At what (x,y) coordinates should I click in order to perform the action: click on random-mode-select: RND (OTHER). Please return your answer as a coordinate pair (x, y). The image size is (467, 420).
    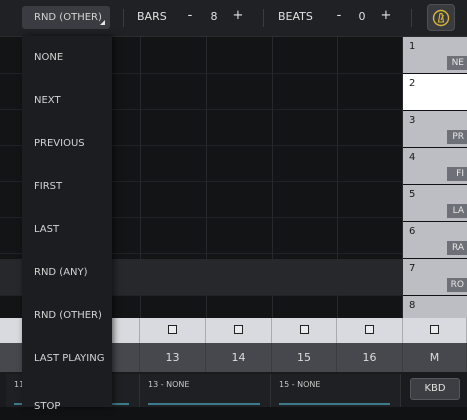
    Looking at the image, I should click on (66, 17).